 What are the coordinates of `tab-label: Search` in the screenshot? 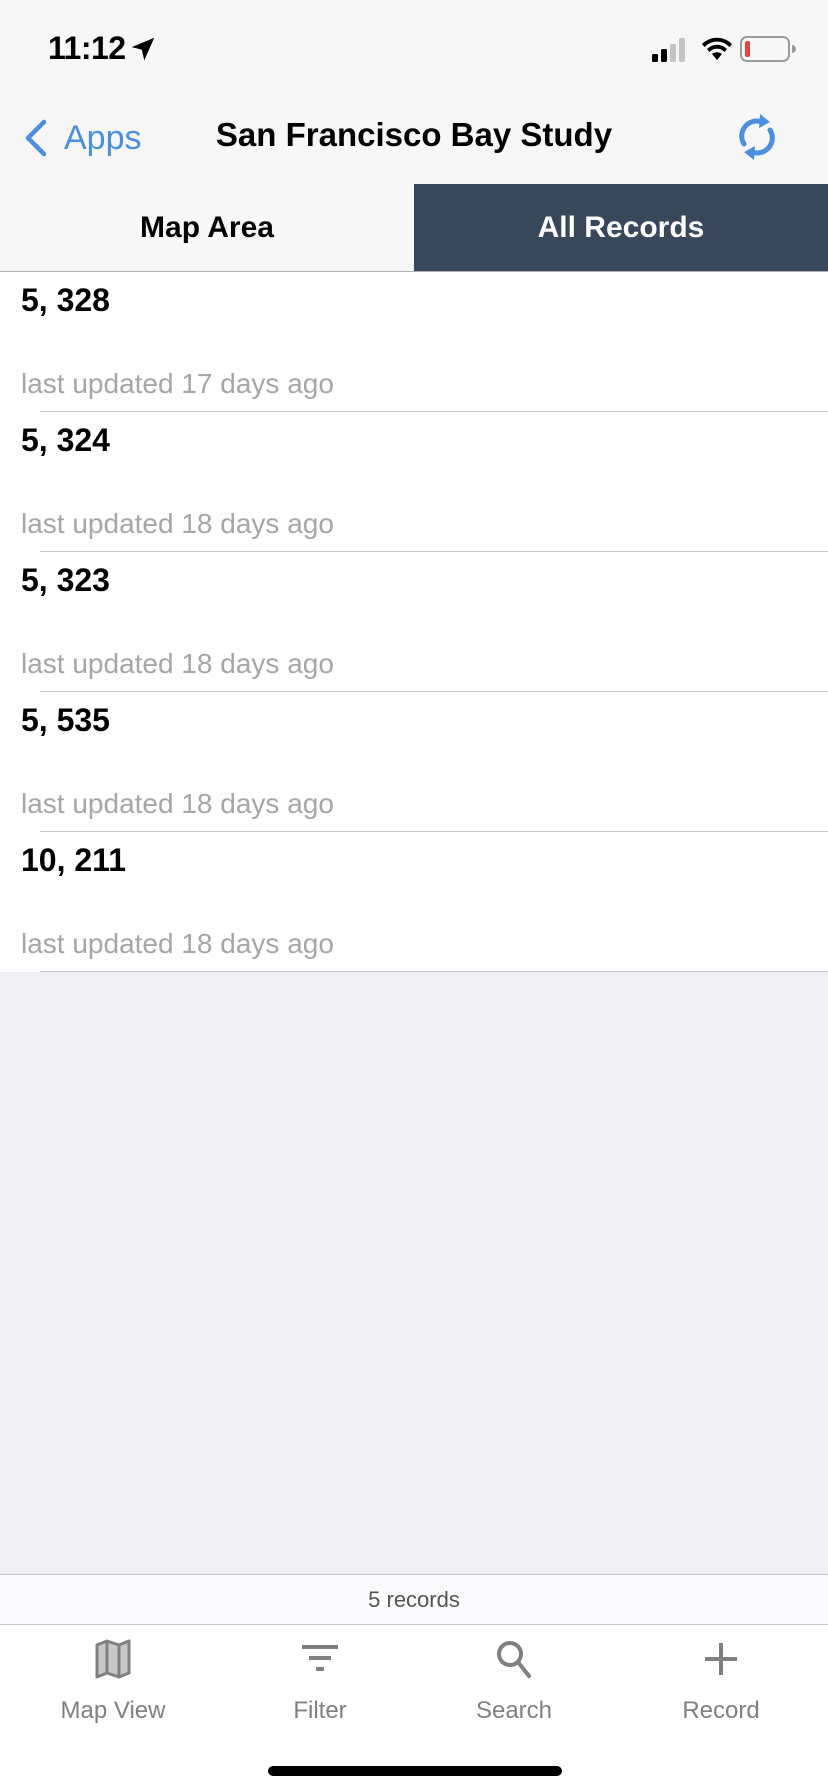 It's located at (514, 1710).